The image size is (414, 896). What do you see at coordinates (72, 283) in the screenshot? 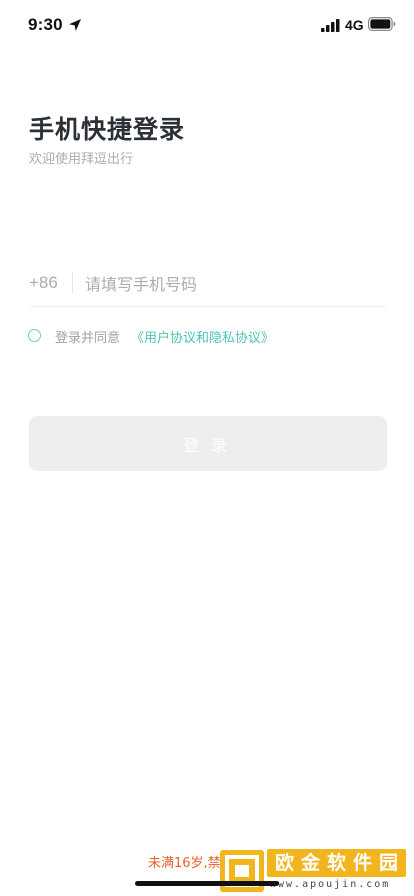
I see `country-code-divider` at bounding box center [72, 283].